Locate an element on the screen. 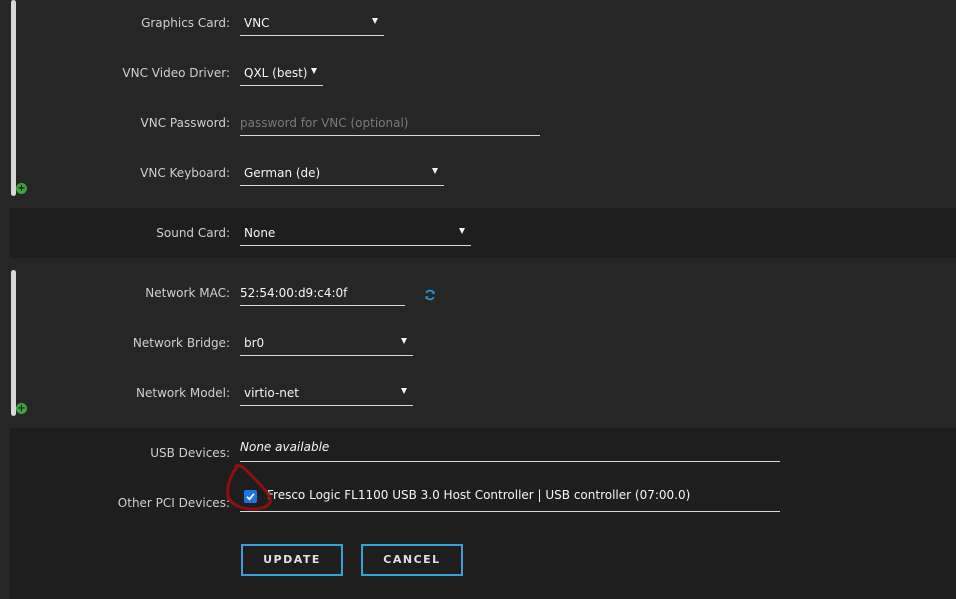 This screenshot has width=956, height=599. vnc-password-input is located at coordinates (390, 123).